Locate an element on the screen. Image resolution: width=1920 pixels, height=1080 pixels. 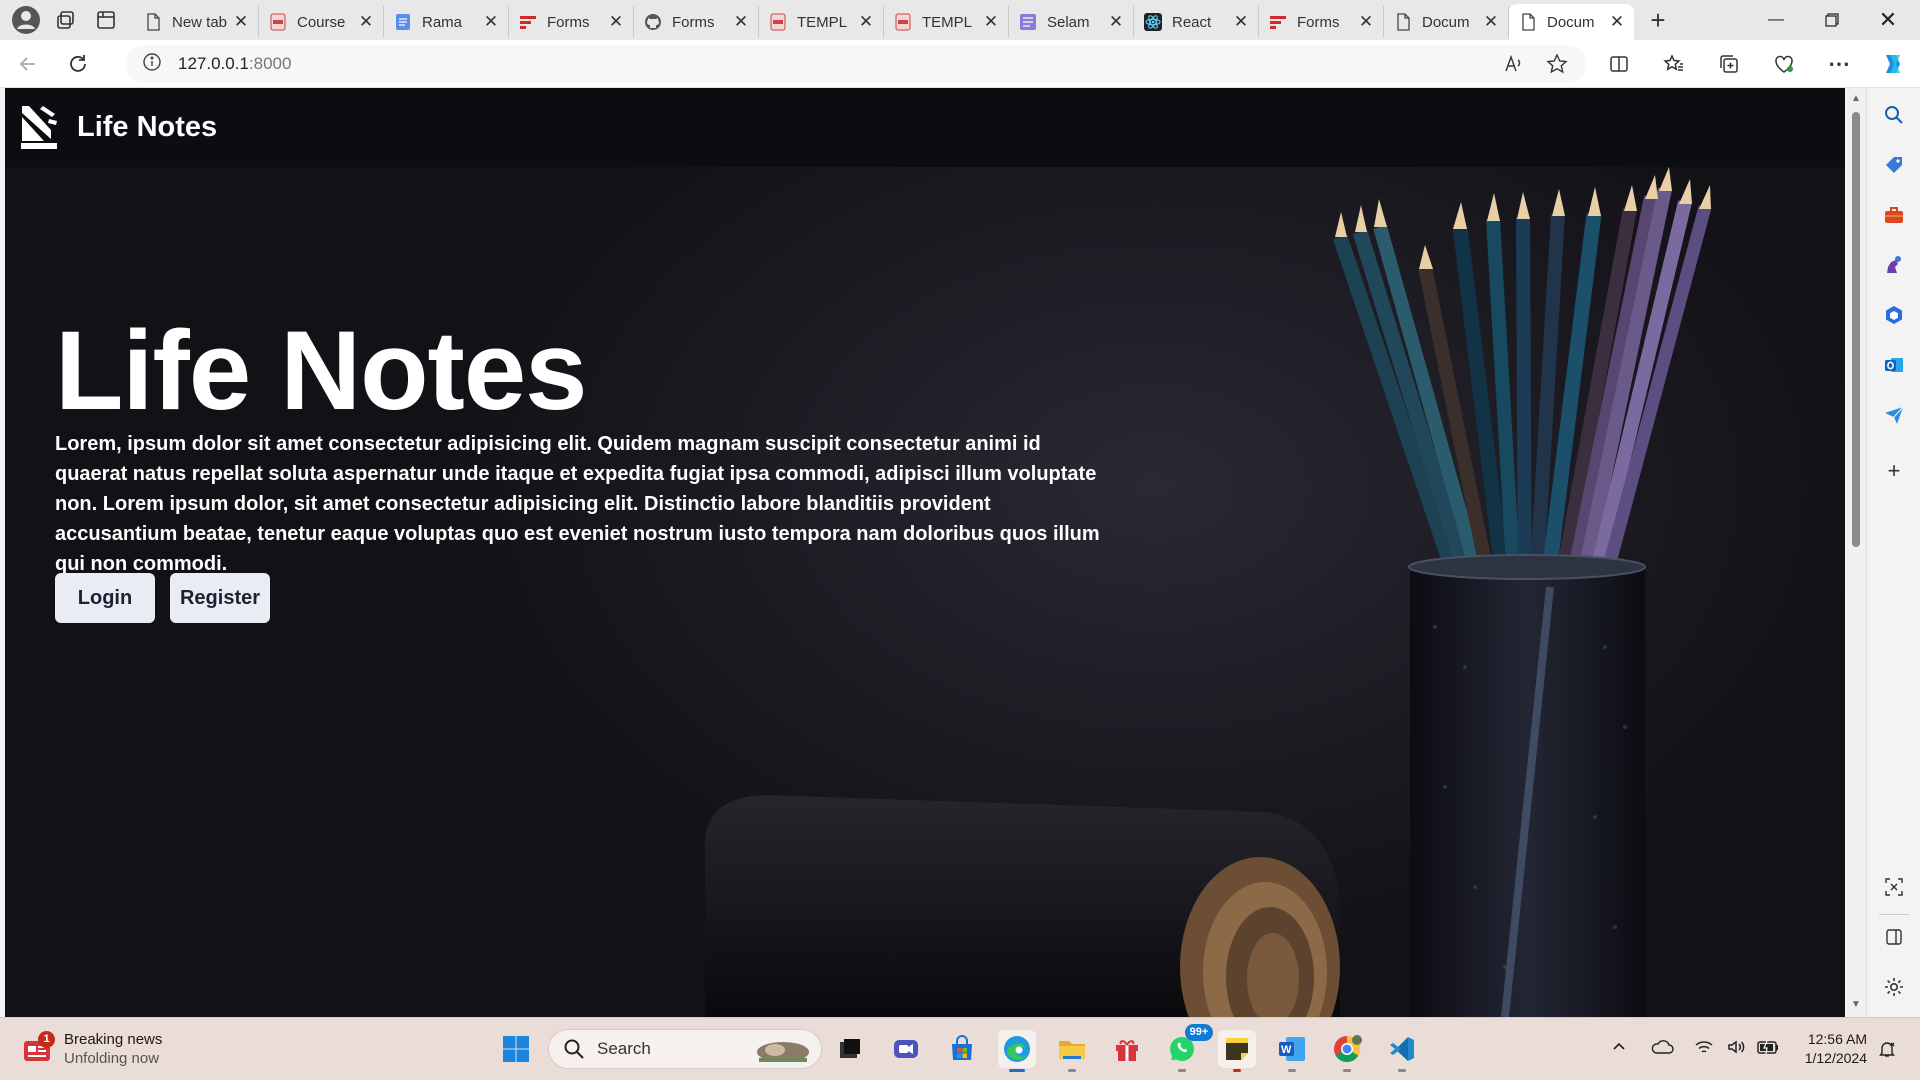
site-info-icon is located at coordinates (152, 64).